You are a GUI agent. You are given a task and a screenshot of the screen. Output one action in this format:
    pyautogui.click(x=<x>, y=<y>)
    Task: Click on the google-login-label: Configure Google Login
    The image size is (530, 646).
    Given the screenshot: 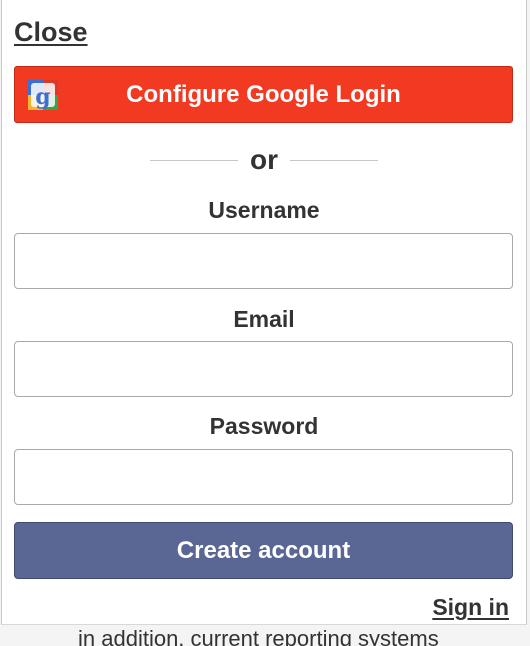 What is the action you would take?
    pyautogui.click(x=263, y=94)
    